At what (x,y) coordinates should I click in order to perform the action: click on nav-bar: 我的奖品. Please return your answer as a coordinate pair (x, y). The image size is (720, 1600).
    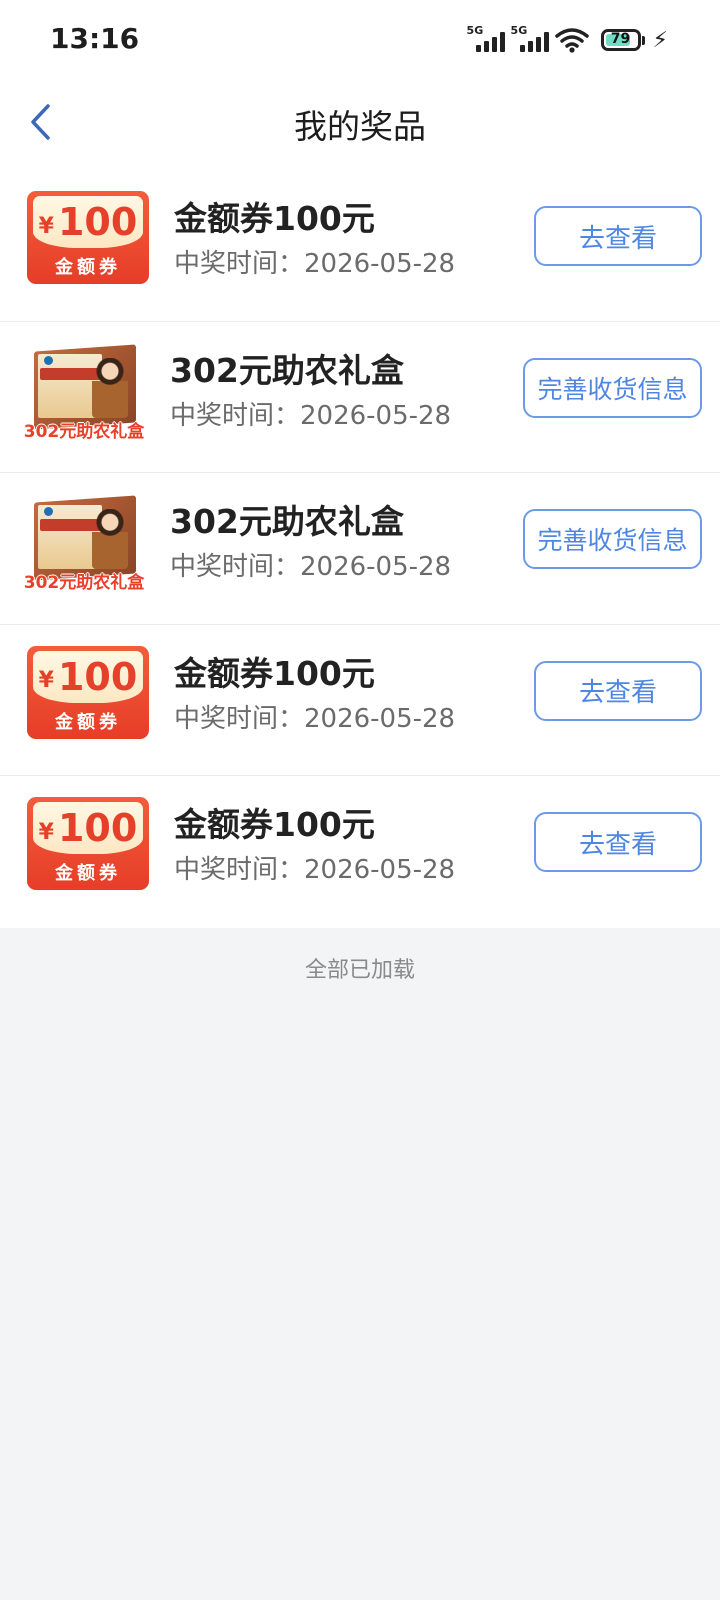
    Looking at the image, I should click on (360, 125).